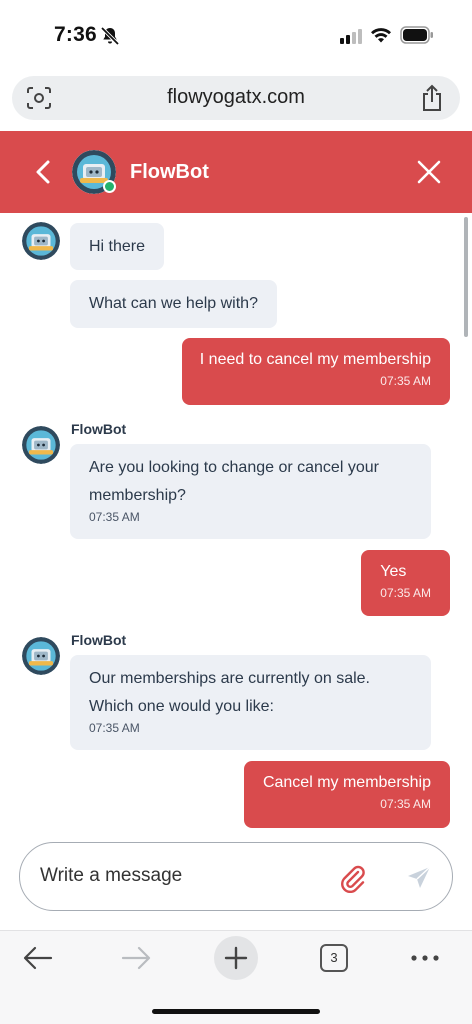 Image resolution: width=472 pixels, height=1024 pixels. What do you see at coordinates (393, 571) in the screenshot?
I see `message-text: Yes` at bounding box center [393, 571].